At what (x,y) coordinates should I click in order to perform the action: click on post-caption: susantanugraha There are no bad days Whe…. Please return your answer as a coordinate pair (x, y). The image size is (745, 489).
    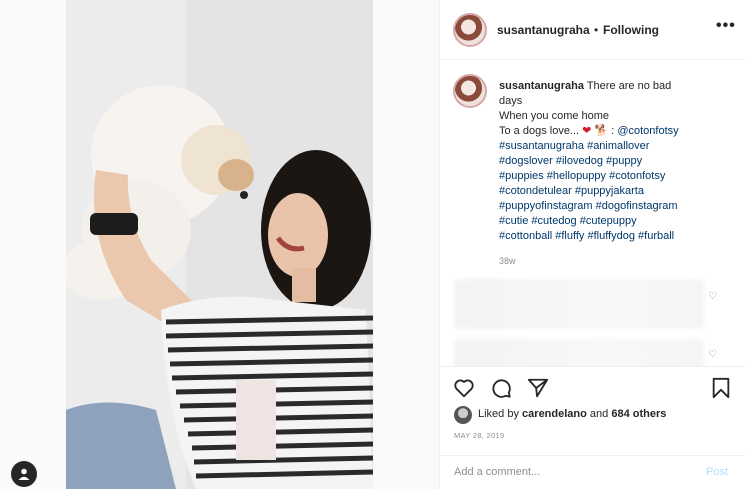
    Looking at the image, I should click on (616, 161).